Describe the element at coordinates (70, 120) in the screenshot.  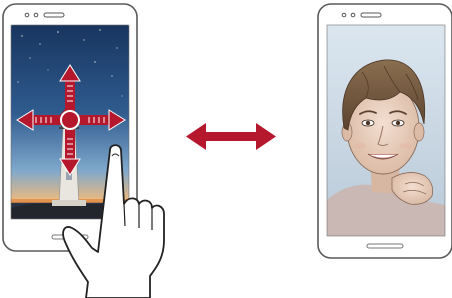
I see `drag-center-icon` at that location.